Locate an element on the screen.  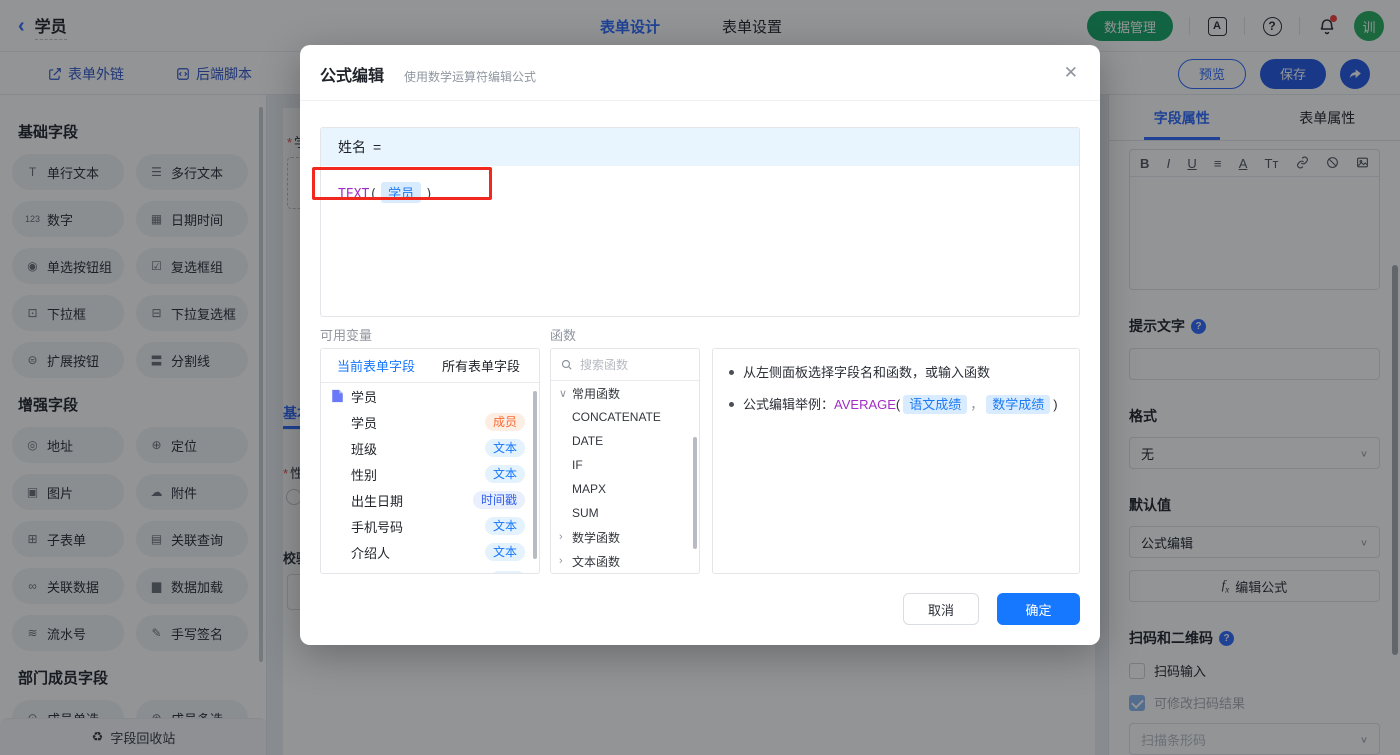
function-search-input: 搜索函数 is located at coordinates (604, 364).